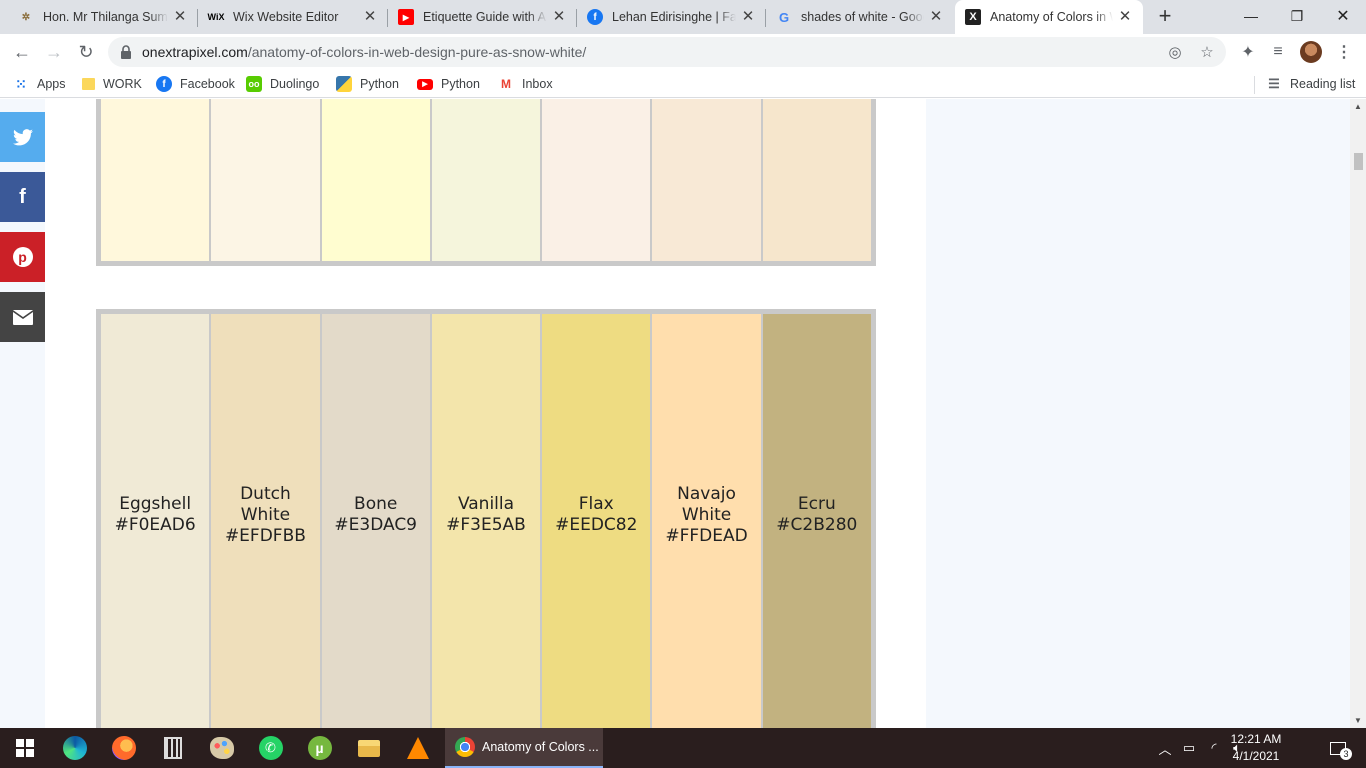 The width and height of the screenshot is (1366, 768). I want to click on file-explorer-app, so click(368, 748).